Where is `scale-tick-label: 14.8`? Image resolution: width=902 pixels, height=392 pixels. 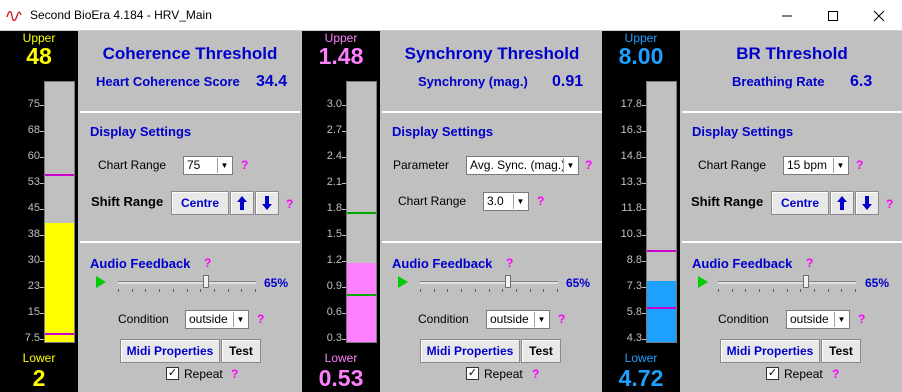
scale-tick-label: 14.8 is located at coordinates (631, 156).